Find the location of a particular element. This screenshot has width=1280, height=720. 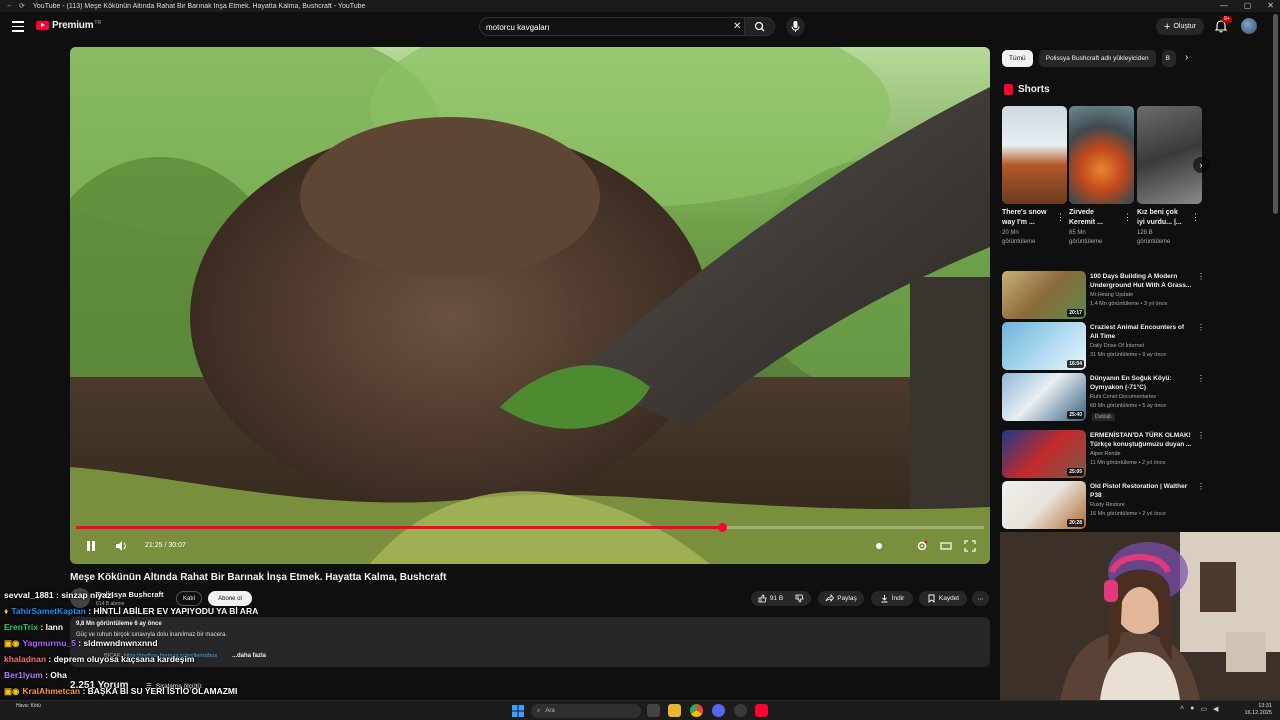

progress-scrubber is located at coordinates (722, 527).